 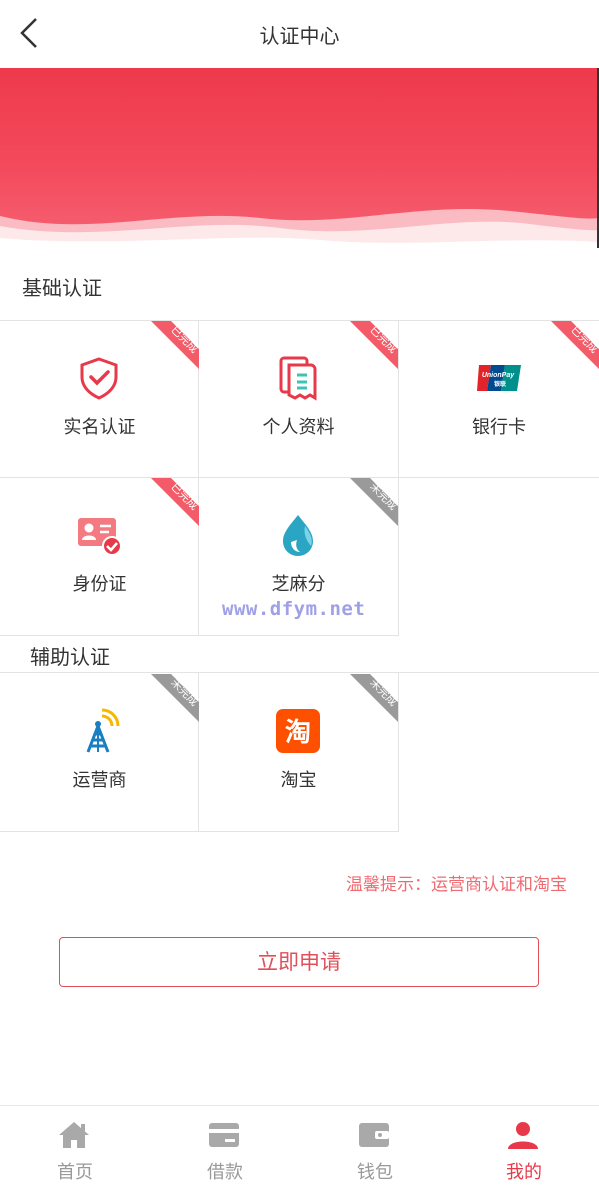 I want to click on svg-text: 银联, so click(x=500, y=384).